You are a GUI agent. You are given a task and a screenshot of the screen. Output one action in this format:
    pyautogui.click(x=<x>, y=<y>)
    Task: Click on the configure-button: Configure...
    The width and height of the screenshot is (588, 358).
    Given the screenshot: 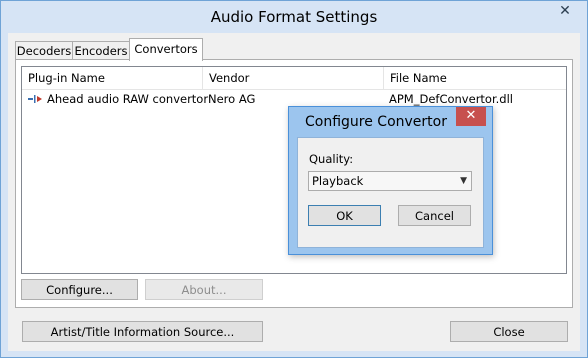 What is the action you would take?
    pyautogui.click(x=79, y=289)
    